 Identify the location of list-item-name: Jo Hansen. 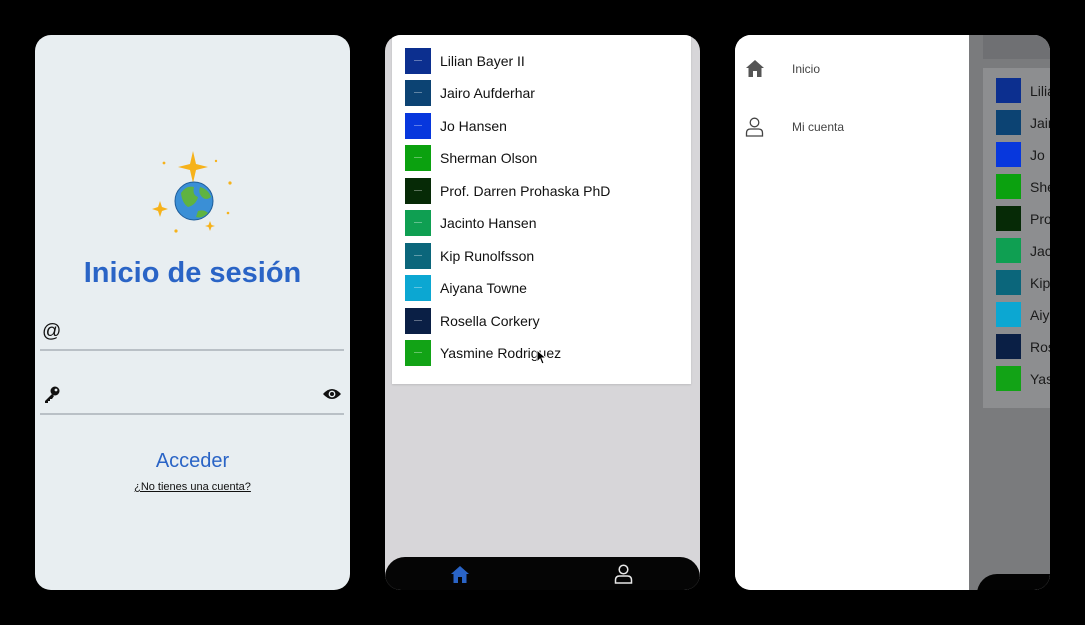
(473, 126).